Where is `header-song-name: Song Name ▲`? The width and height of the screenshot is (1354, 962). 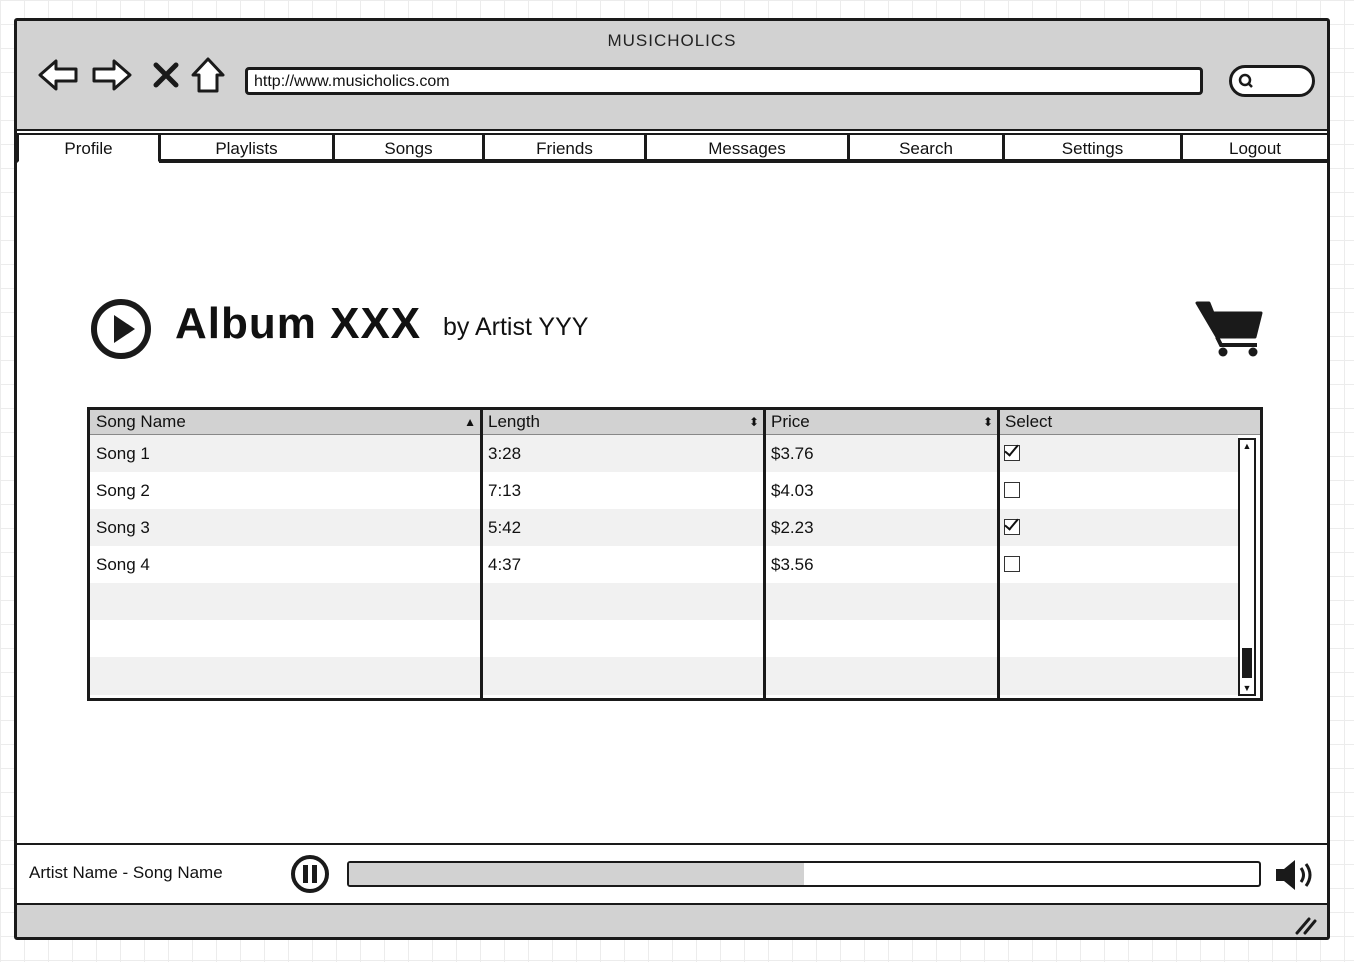 header-song-name: Song Name ▲ is located at coordinates (286, 422).